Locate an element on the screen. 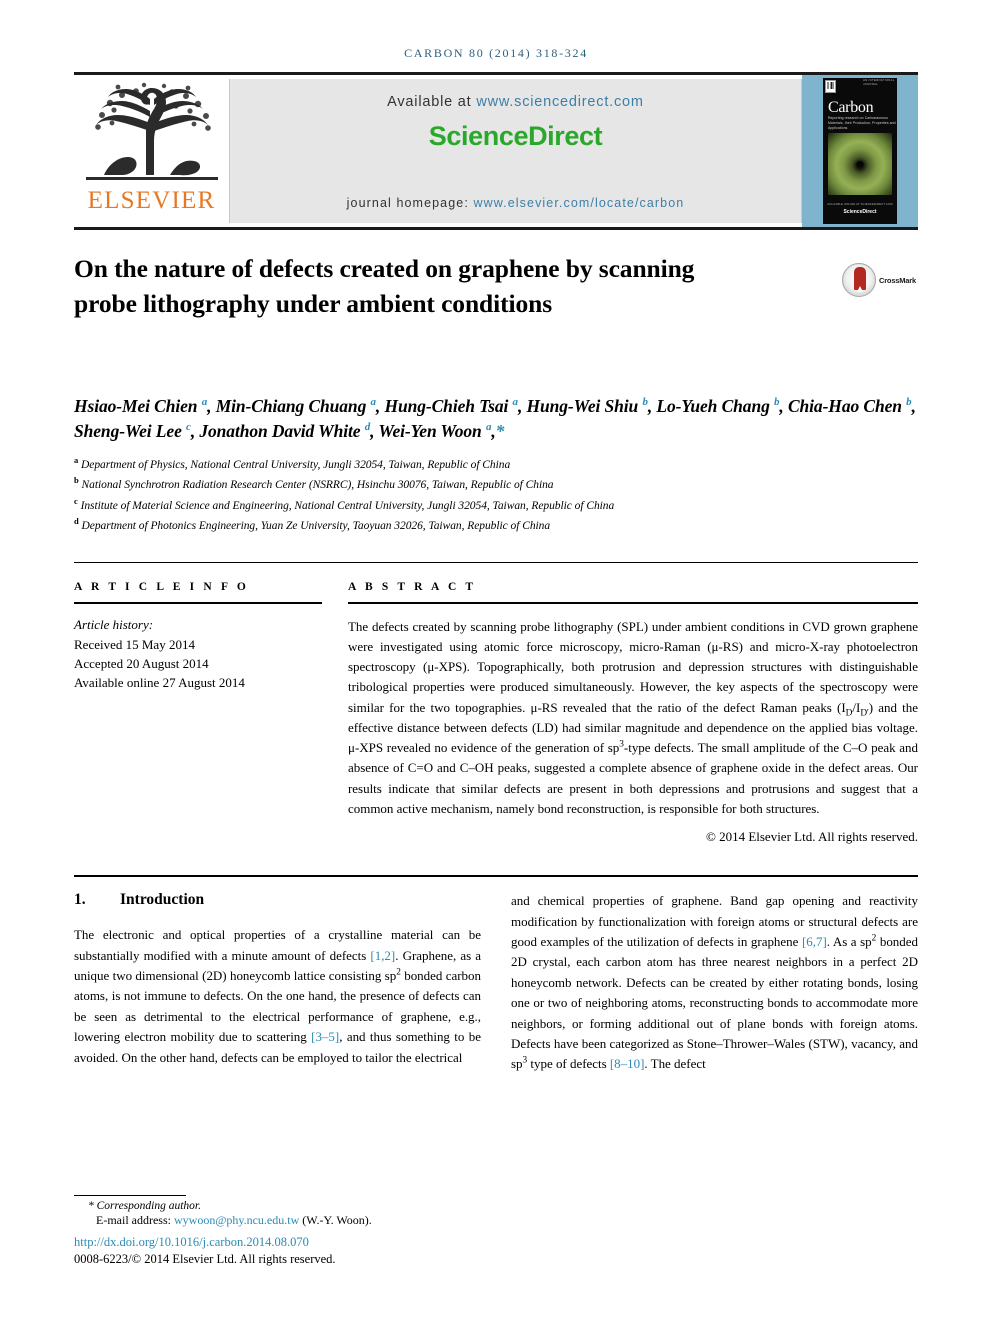  affiliation-marker: d is located at coordinates (76, 521).